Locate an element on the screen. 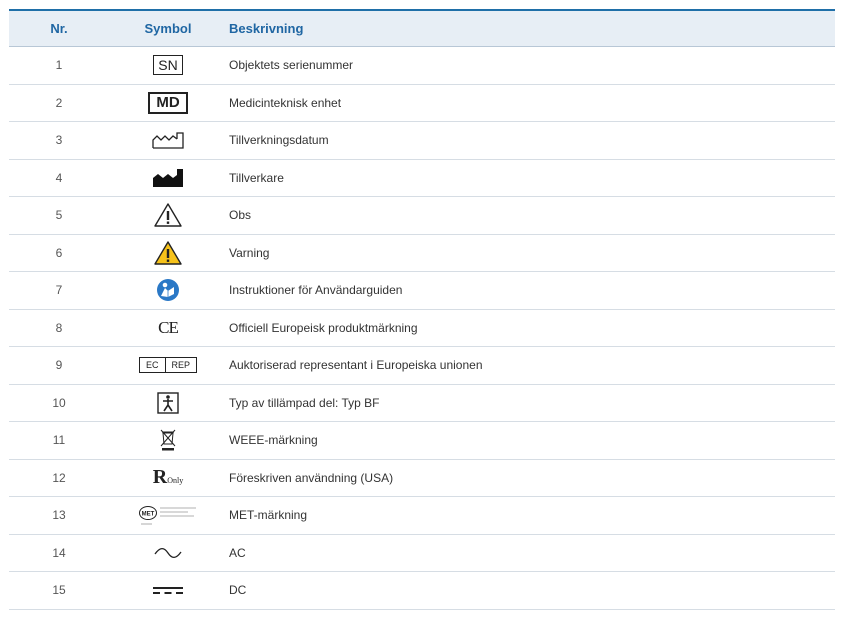 The image size is (845, 624). row-description: Typ av tillämpad del: Typ BF is located at coordinates (304, 402).